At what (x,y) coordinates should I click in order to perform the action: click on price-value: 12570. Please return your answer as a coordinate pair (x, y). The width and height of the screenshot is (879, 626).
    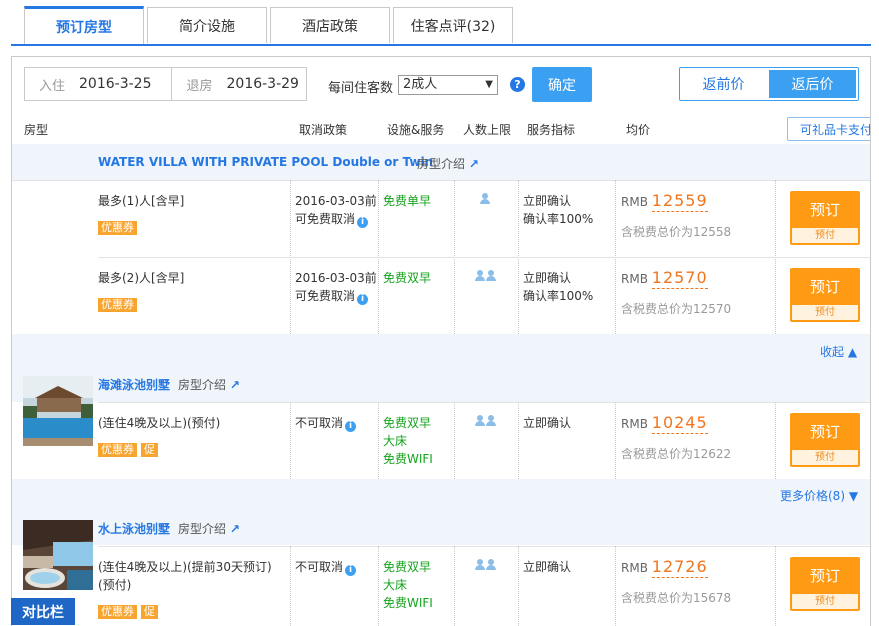
    Looking at the image, I should click on (679, 278).